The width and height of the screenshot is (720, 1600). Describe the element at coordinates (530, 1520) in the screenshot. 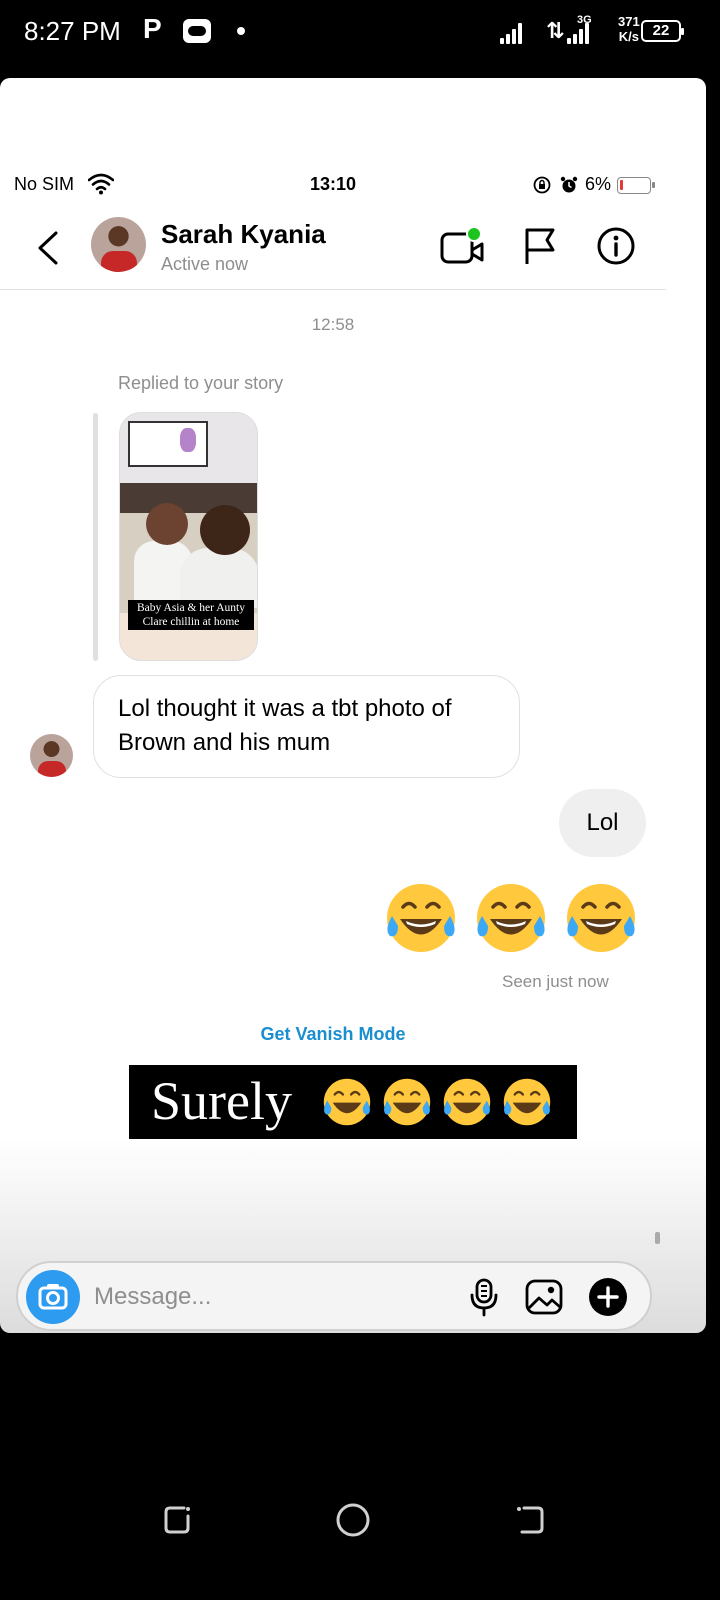

I see `back-nav-icon` at that location.